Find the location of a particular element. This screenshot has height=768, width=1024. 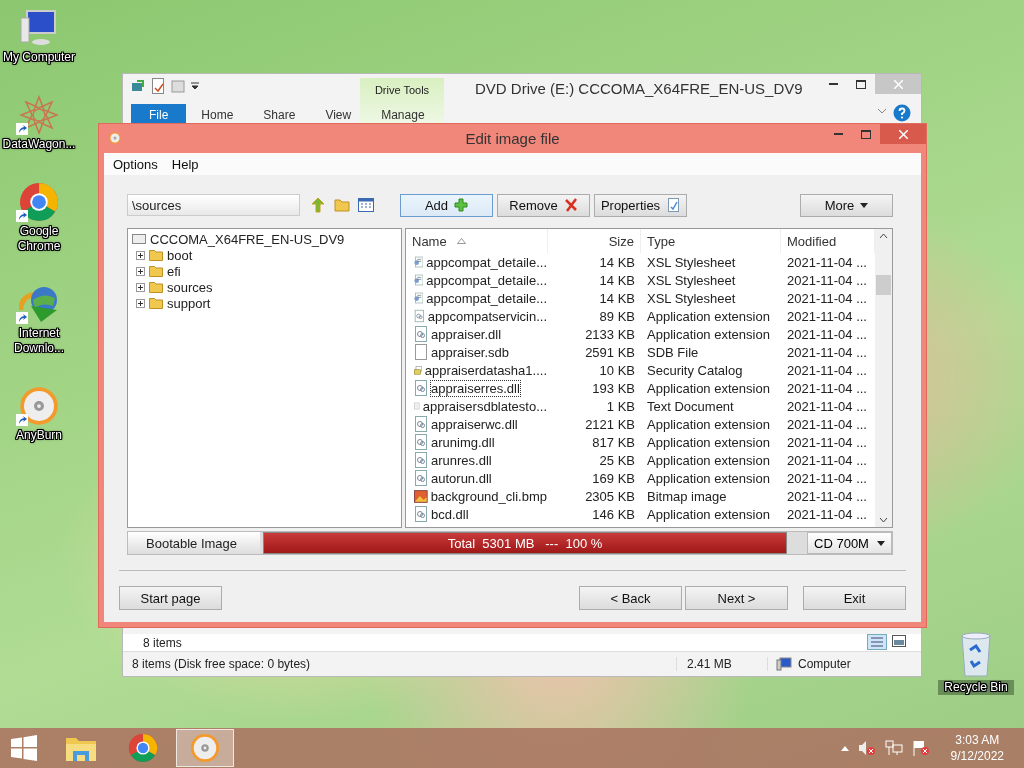

image-type-label: Bootable Image is located at coordinates (194, 543).